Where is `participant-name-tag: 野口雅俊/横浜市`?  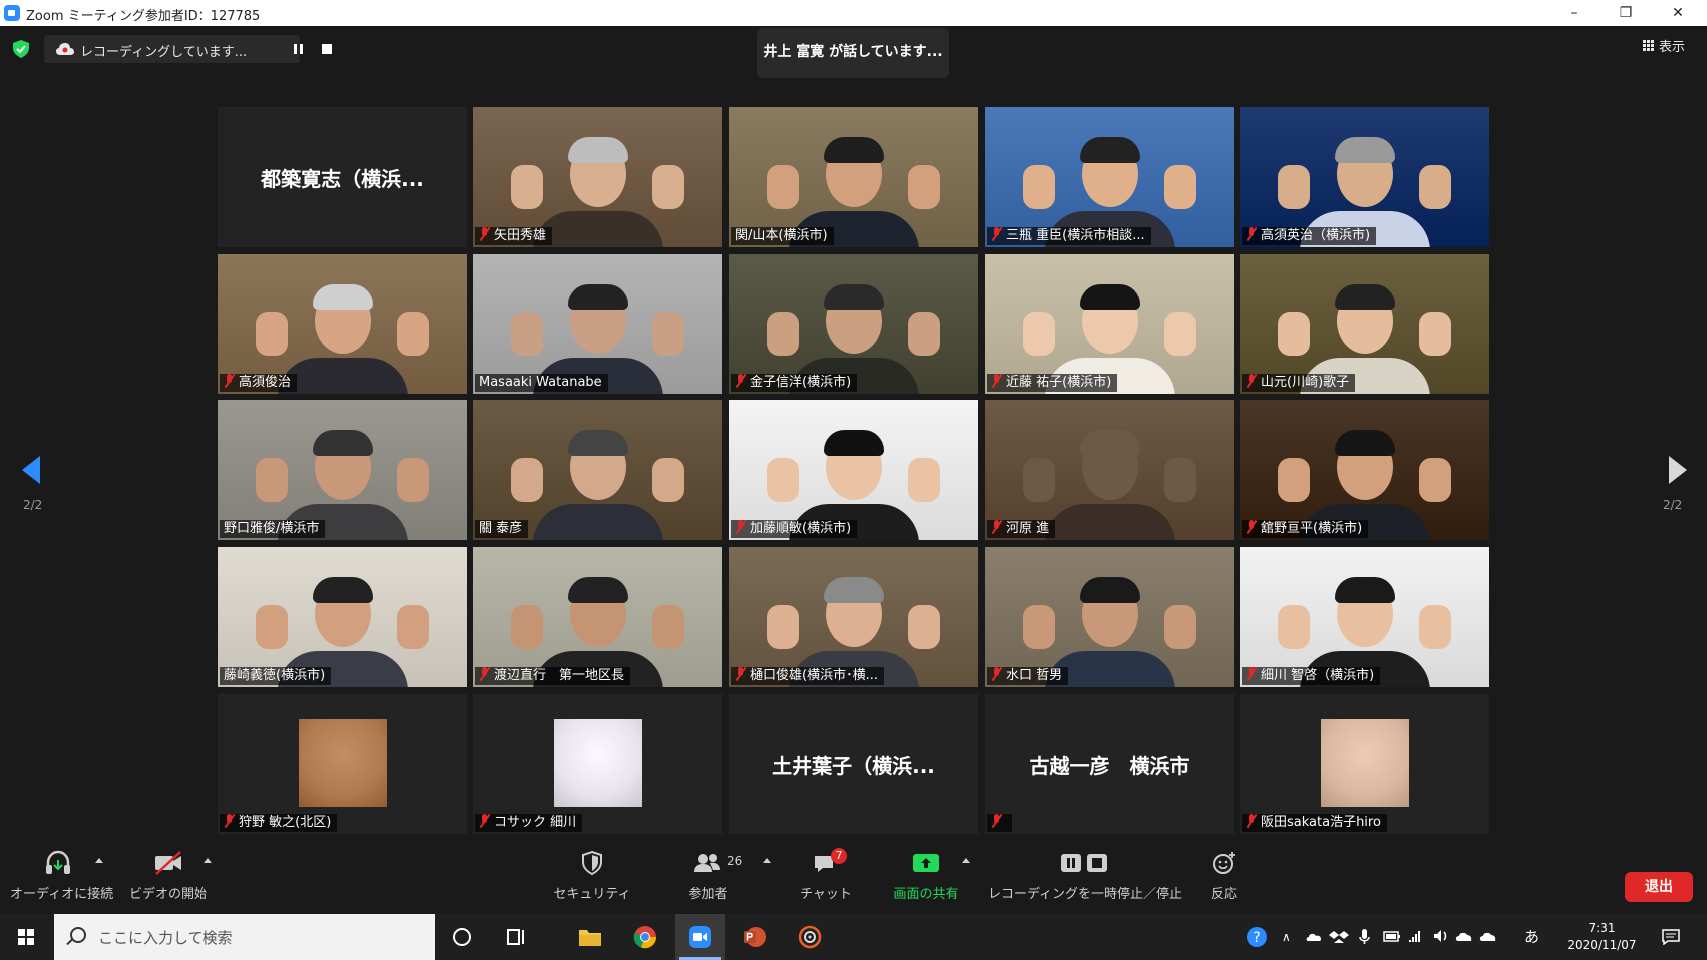
participant-name-tag: 野口雅俊/横浜市 is located at coordinates (273, 529).